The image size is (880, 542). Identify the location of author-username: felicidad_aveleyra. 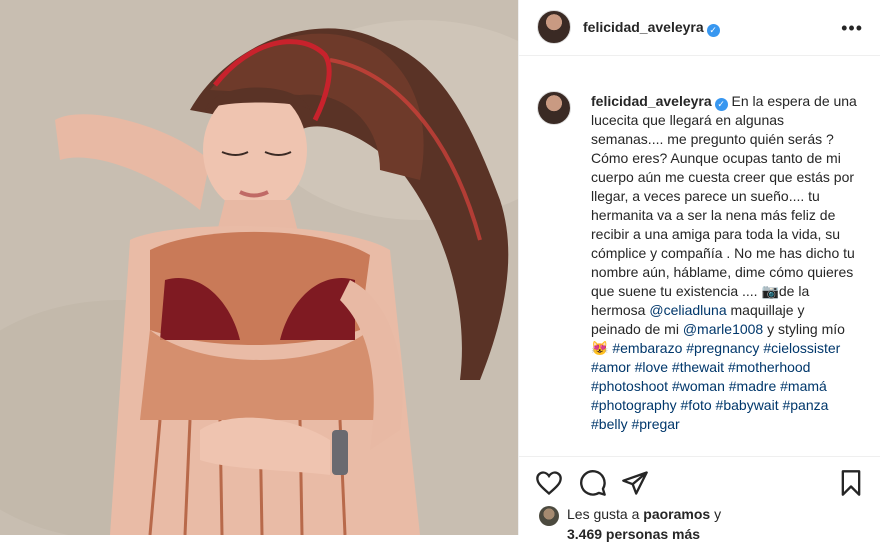
(643, 27).